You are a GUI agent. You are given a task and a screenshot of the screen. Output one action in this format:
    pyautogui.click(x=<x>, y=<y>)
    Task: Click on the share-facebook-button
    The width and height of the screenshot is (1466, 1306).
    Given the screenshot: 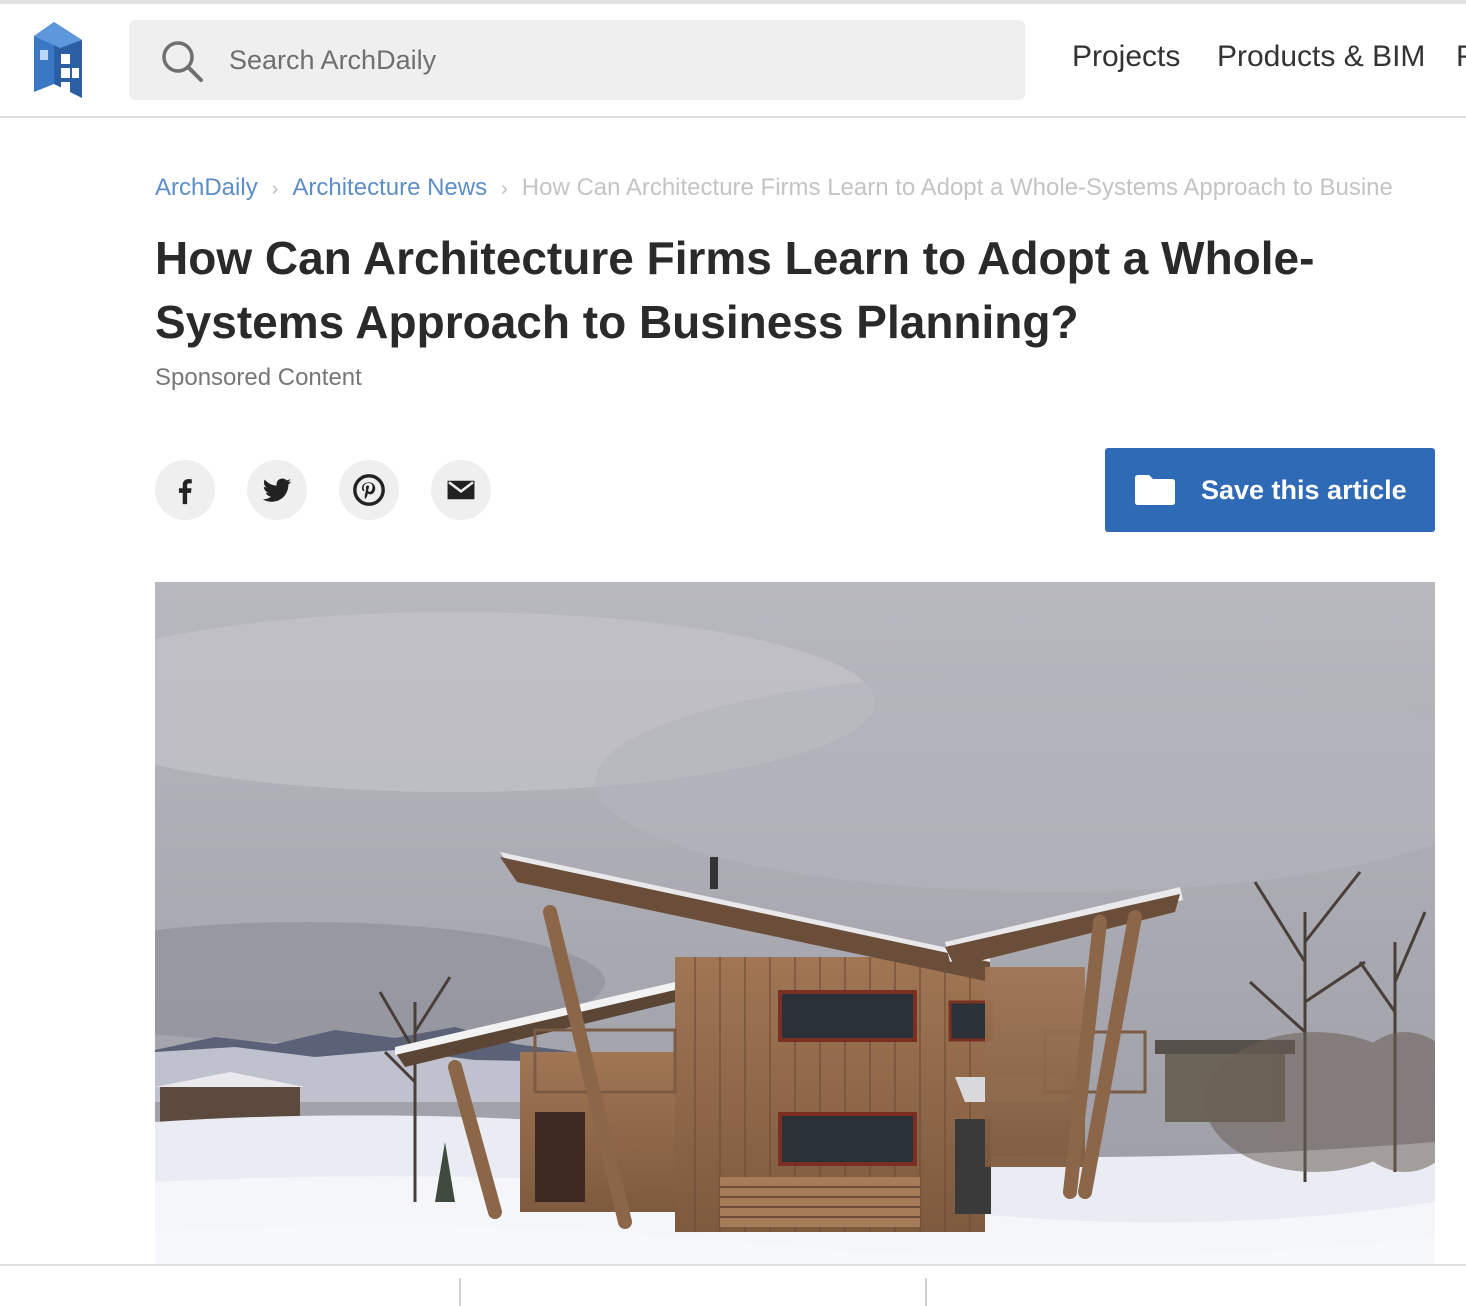 What is the action you would take?
    pyautogui.click(x=185, y=490)
    